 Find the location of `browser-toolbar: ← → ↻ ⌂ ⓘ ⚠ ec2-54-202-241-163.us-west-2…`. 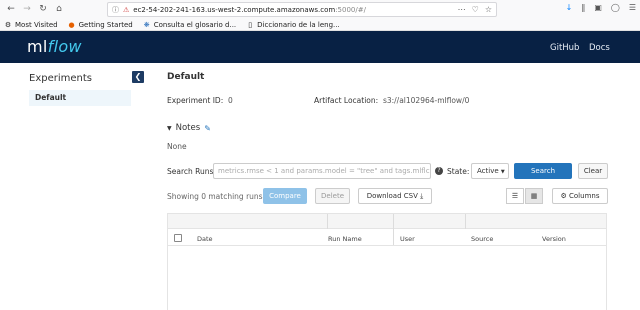

browser-toolbar: ← → ↻ ⌂ ⓘ ⚠ ec2-54-202-241-163.us-west-2… is located at coordinates (320, 9).